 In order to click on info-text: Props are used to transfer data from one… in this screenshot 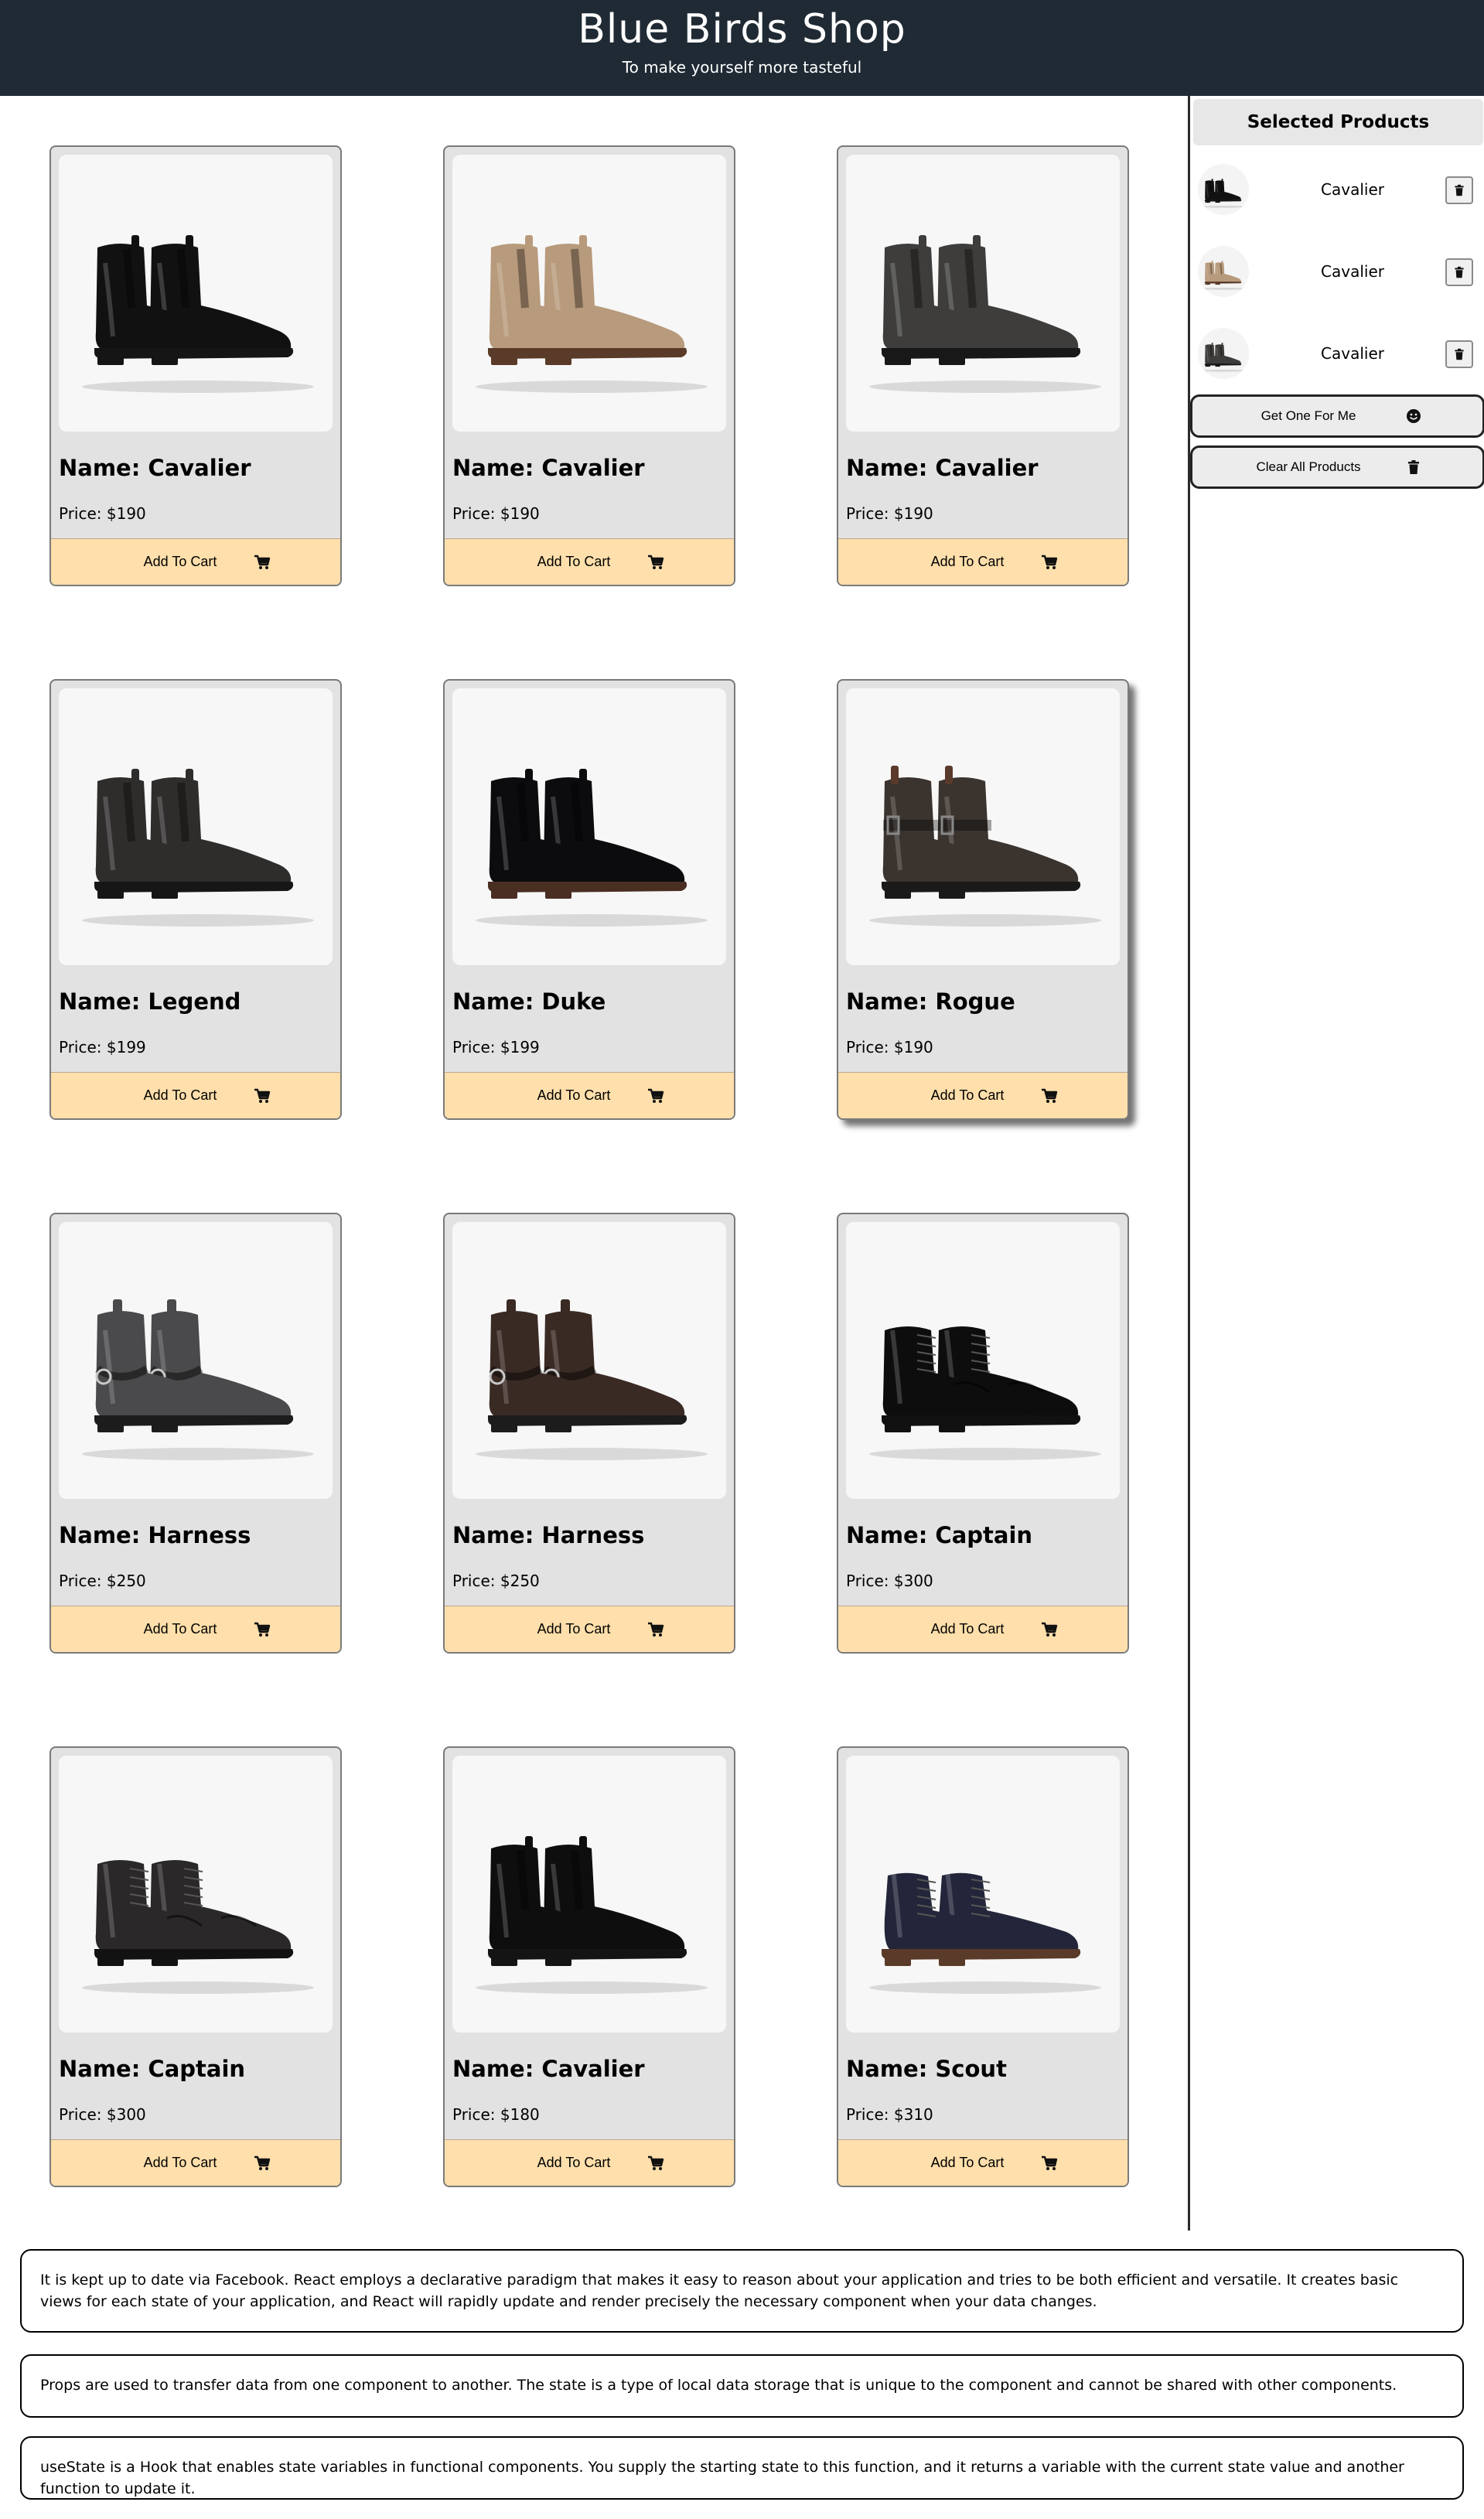, I will do `click(718, 2385)`.